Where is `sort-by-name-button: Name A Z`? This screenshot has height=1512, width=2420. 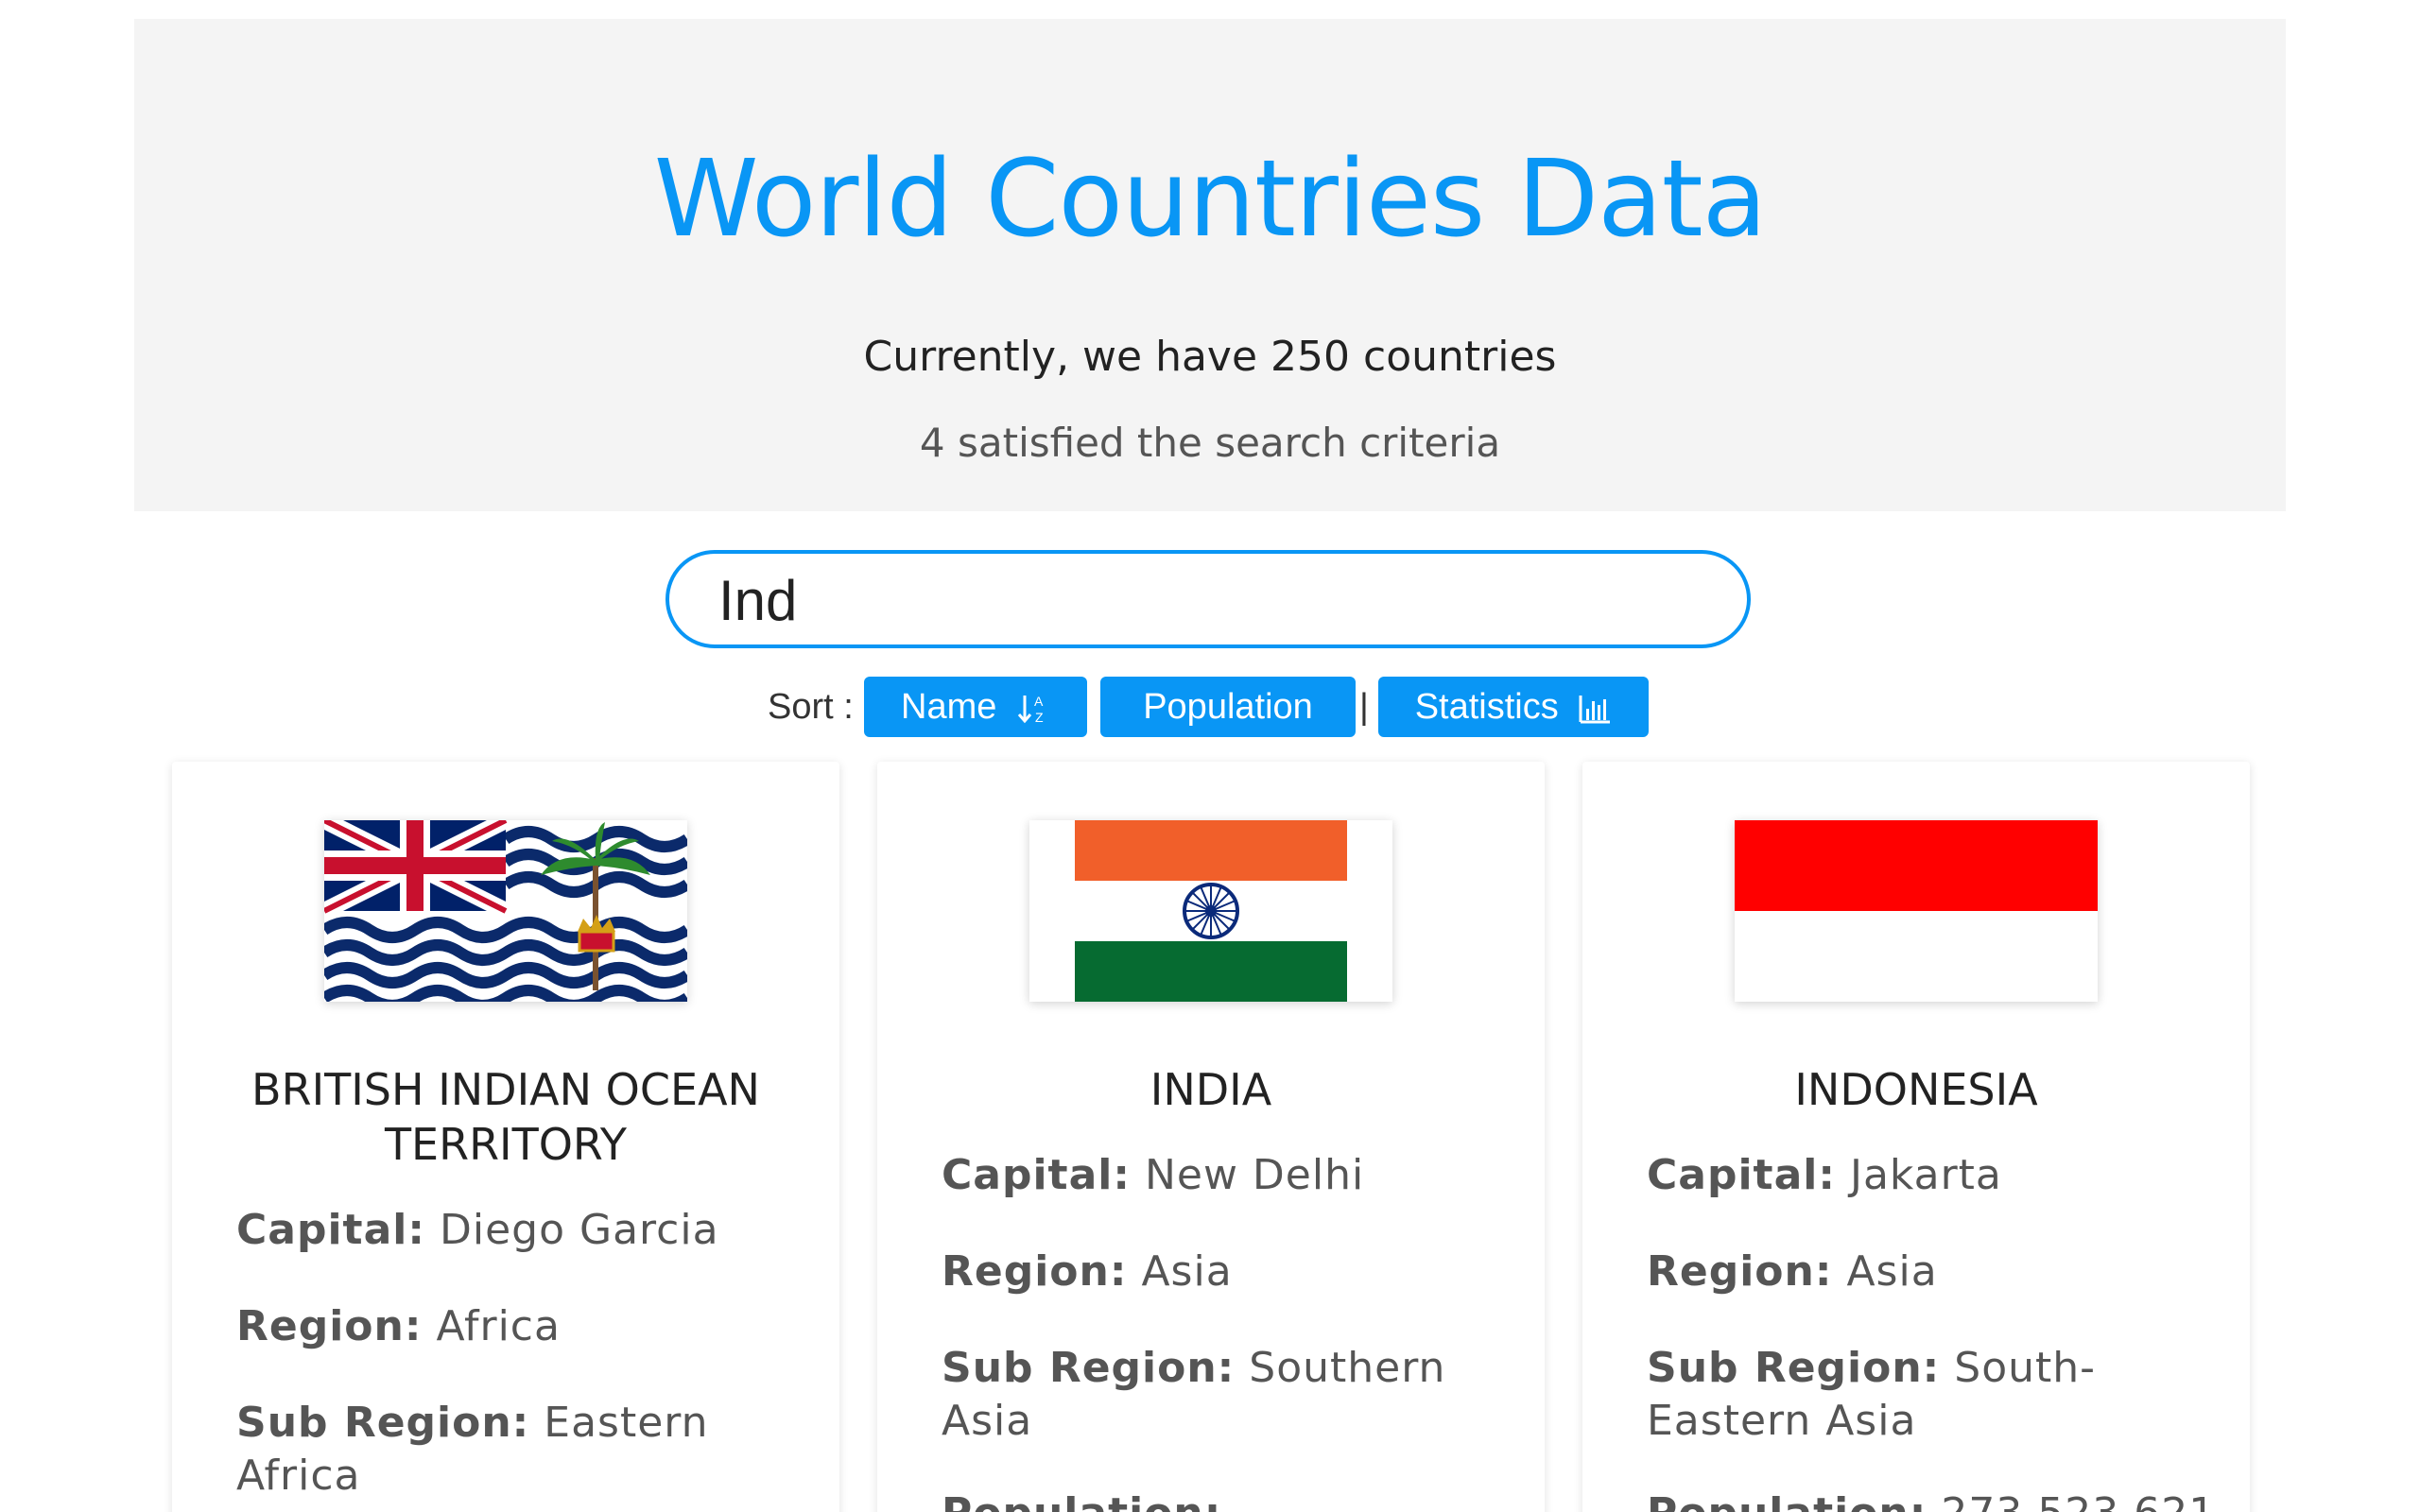
sort-by-name-button: Name A Z is located at coordinates (976, 707).